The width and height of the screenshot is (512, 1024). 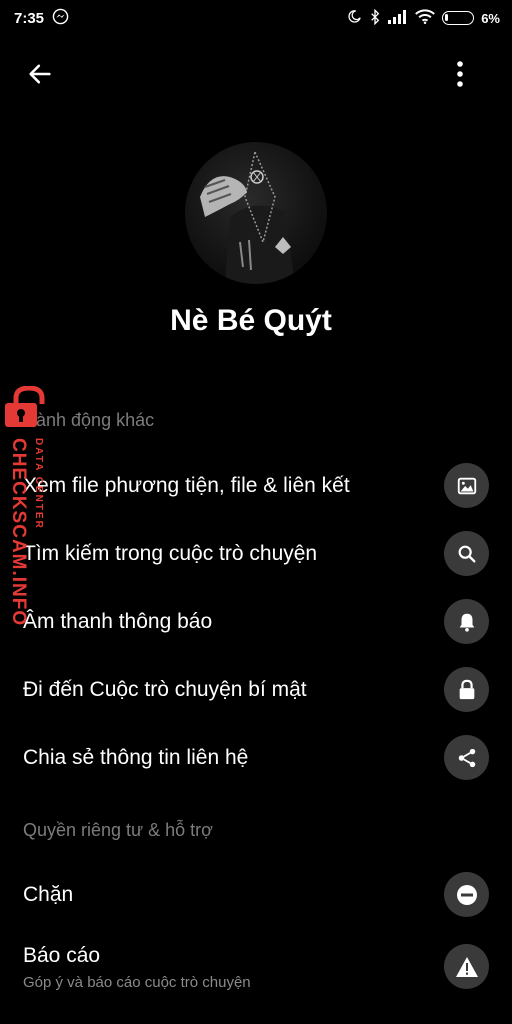 I want to click on watermark-text: CHECKSCAM.INFO, so click(x=18, y=532).